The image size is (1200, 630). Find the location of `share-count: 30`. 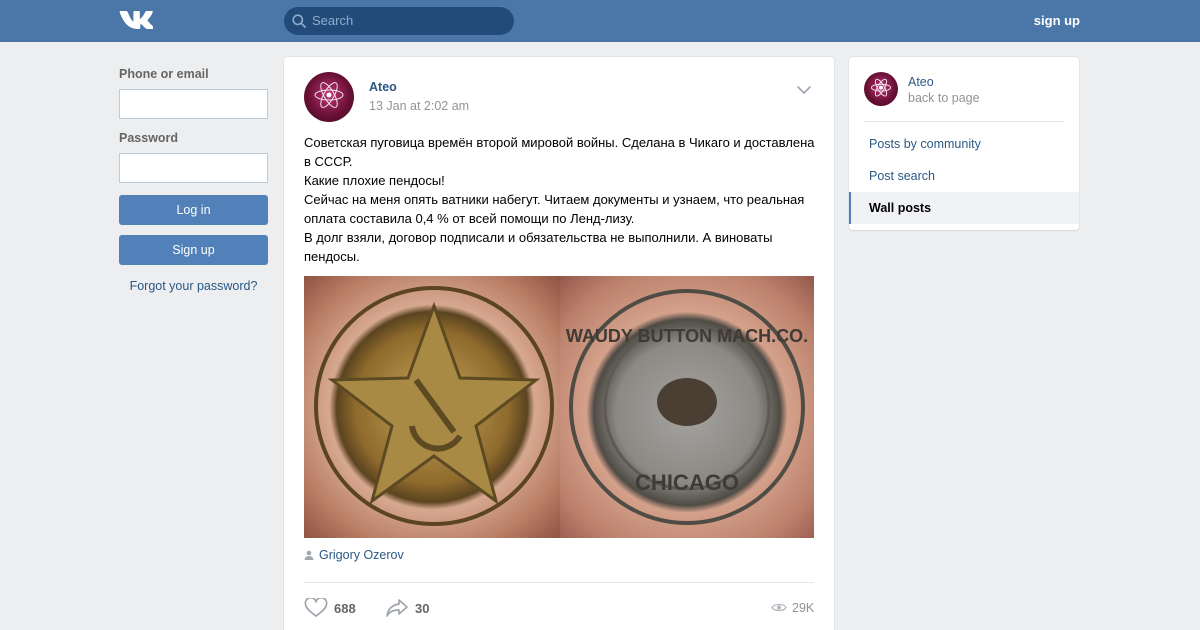

share-count: 30 is located at coordinates (422, 608).